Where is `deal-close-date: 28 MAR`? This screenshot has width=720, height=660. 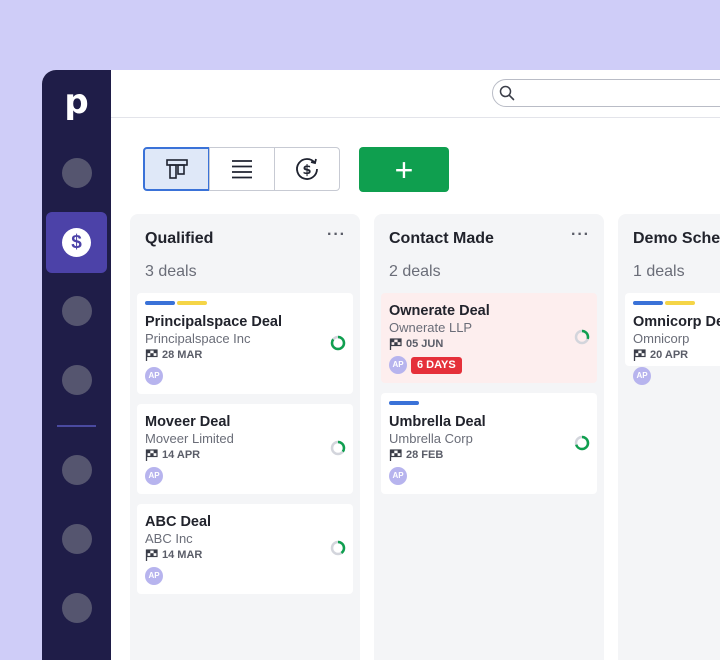
deal-close-date: 28 MAR is located at coordinates (173, 355).